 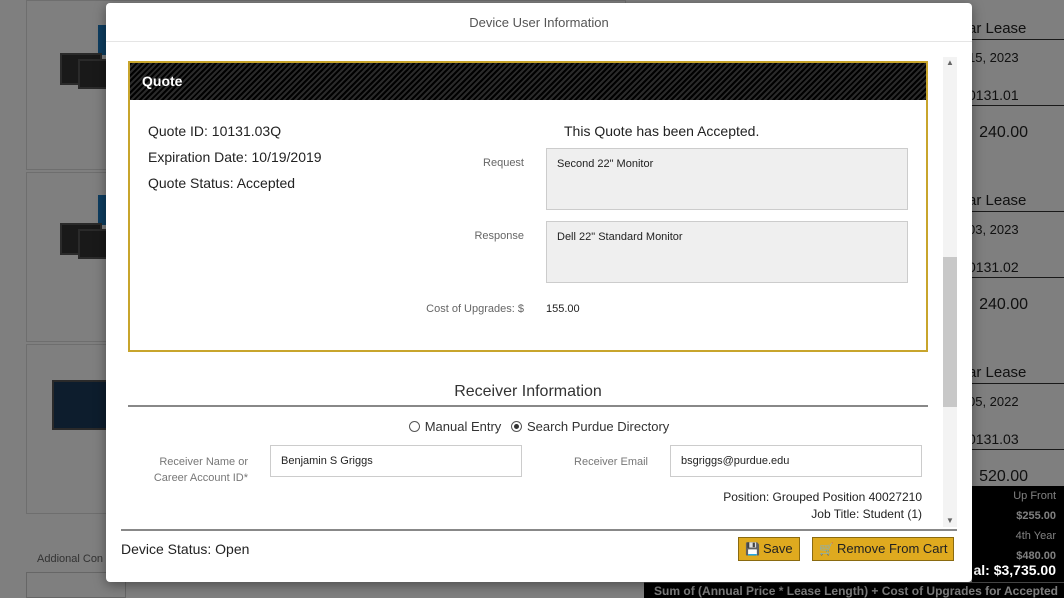 What do you see at coordinates (215, 131) in the screenshot?
I see `quote-id: Quote ID: 10131.03Q` at bounding box center [215, 131].